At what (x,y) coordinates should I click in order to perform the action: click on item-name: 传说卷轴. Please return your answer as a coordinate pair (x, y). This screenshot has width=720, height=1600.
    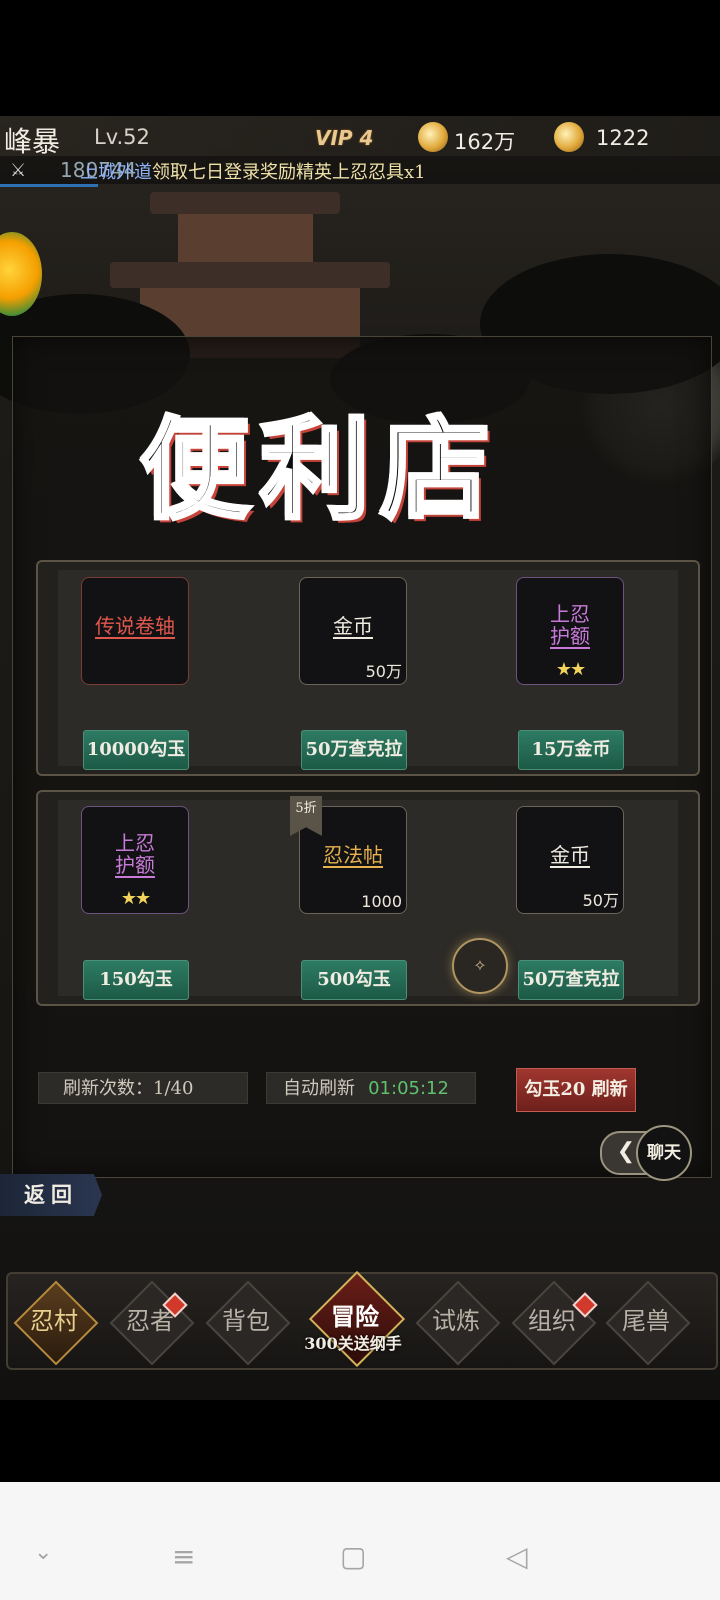
    Looking at the image, I should click on (135, 626).